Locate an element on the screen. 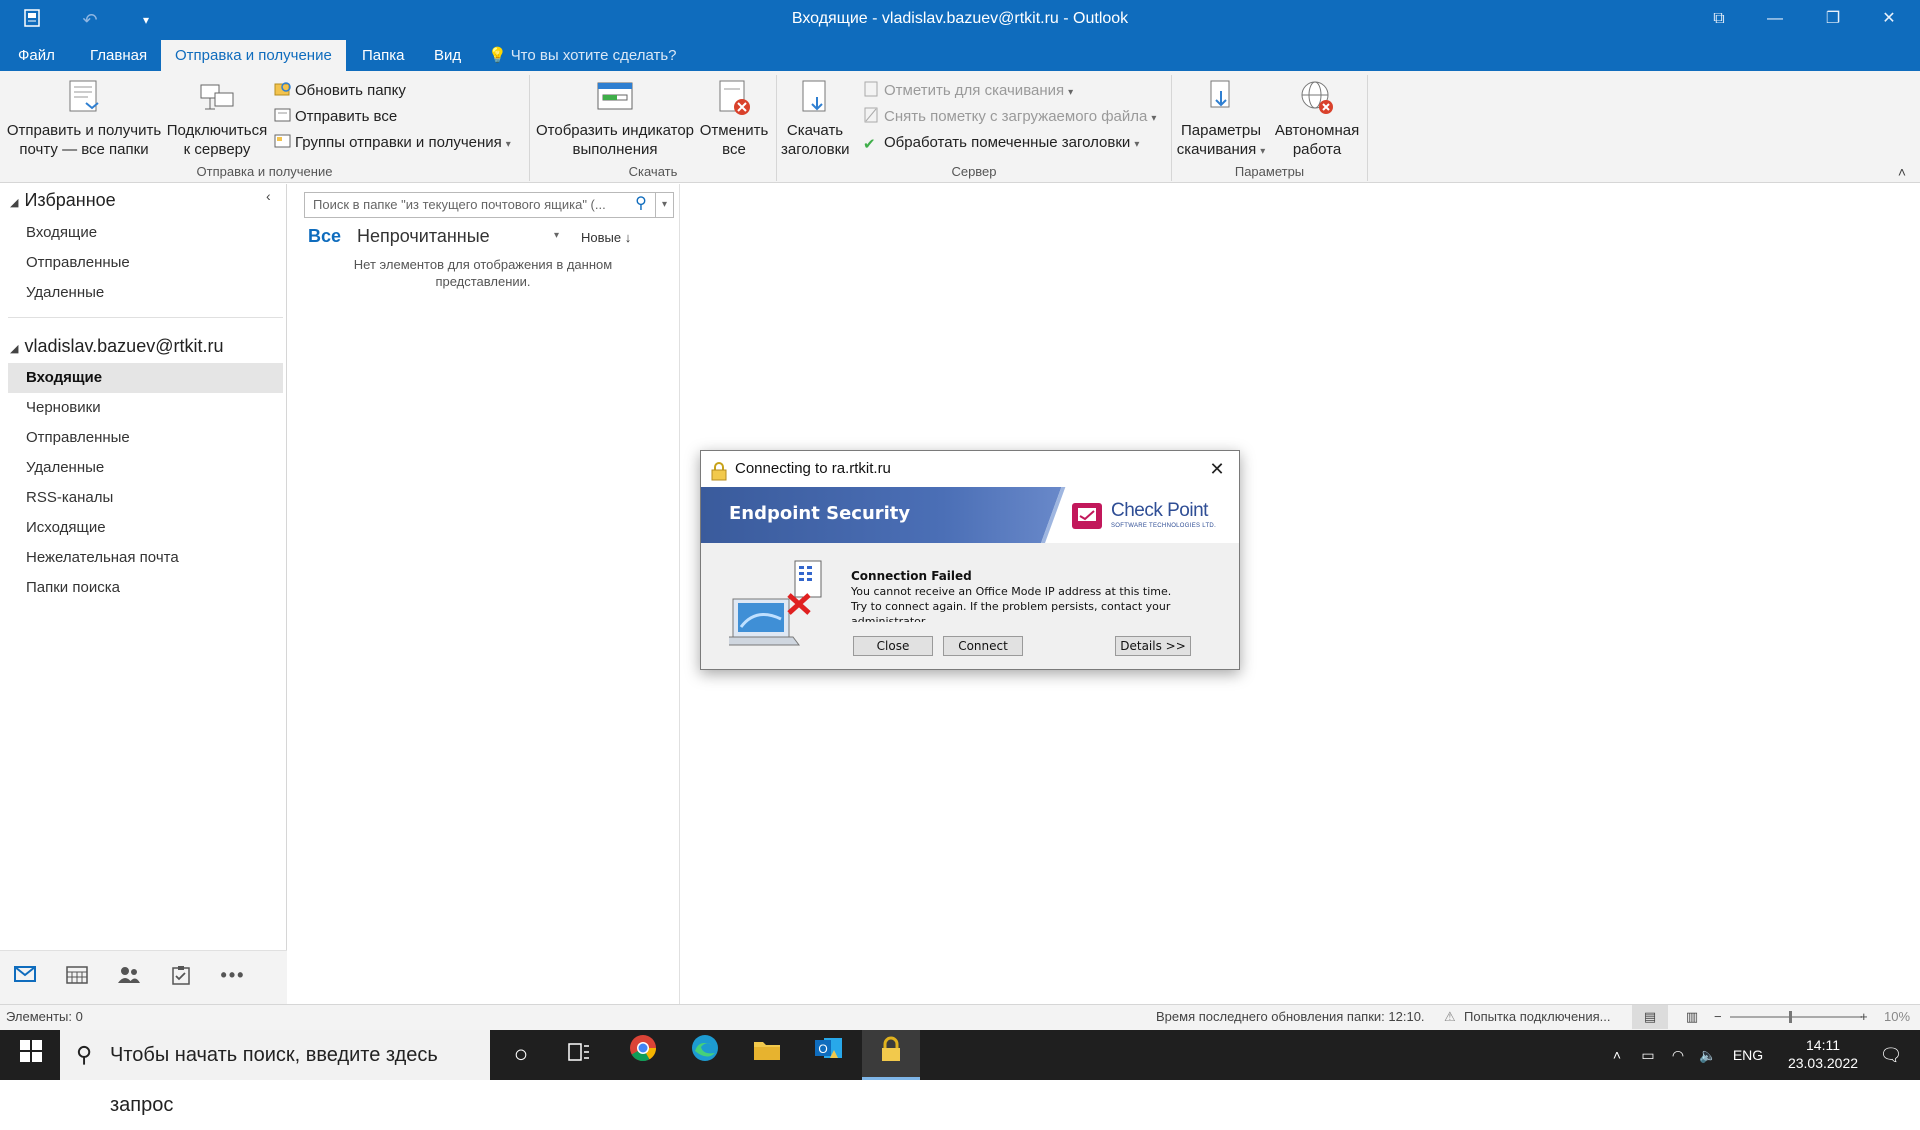 Image resolution: width=1920 pixels, height=1130 pixels. collapse-ribbon-icon: ˄ is located at coordinates (1902, 172).